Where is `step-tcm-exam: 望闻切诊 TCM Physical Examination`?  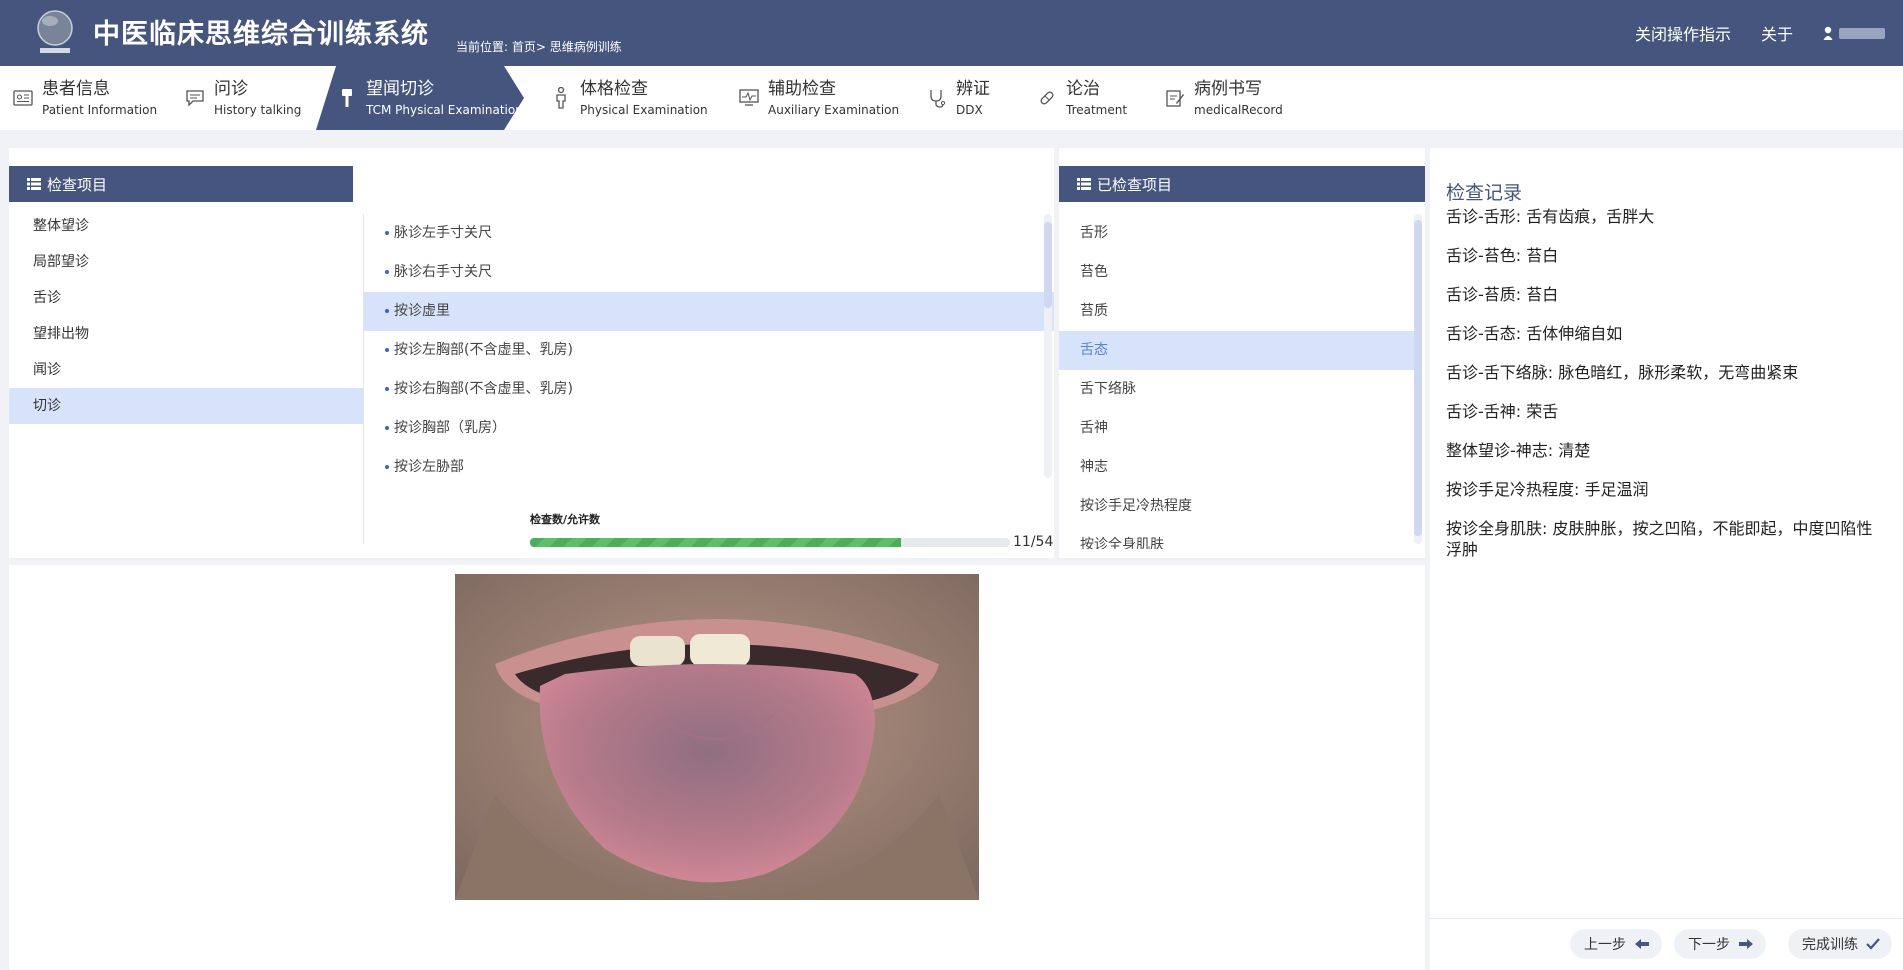 step-tcm-exam: 望闻切诊 TCM Physical Examination is located at coordinates (429, 98).